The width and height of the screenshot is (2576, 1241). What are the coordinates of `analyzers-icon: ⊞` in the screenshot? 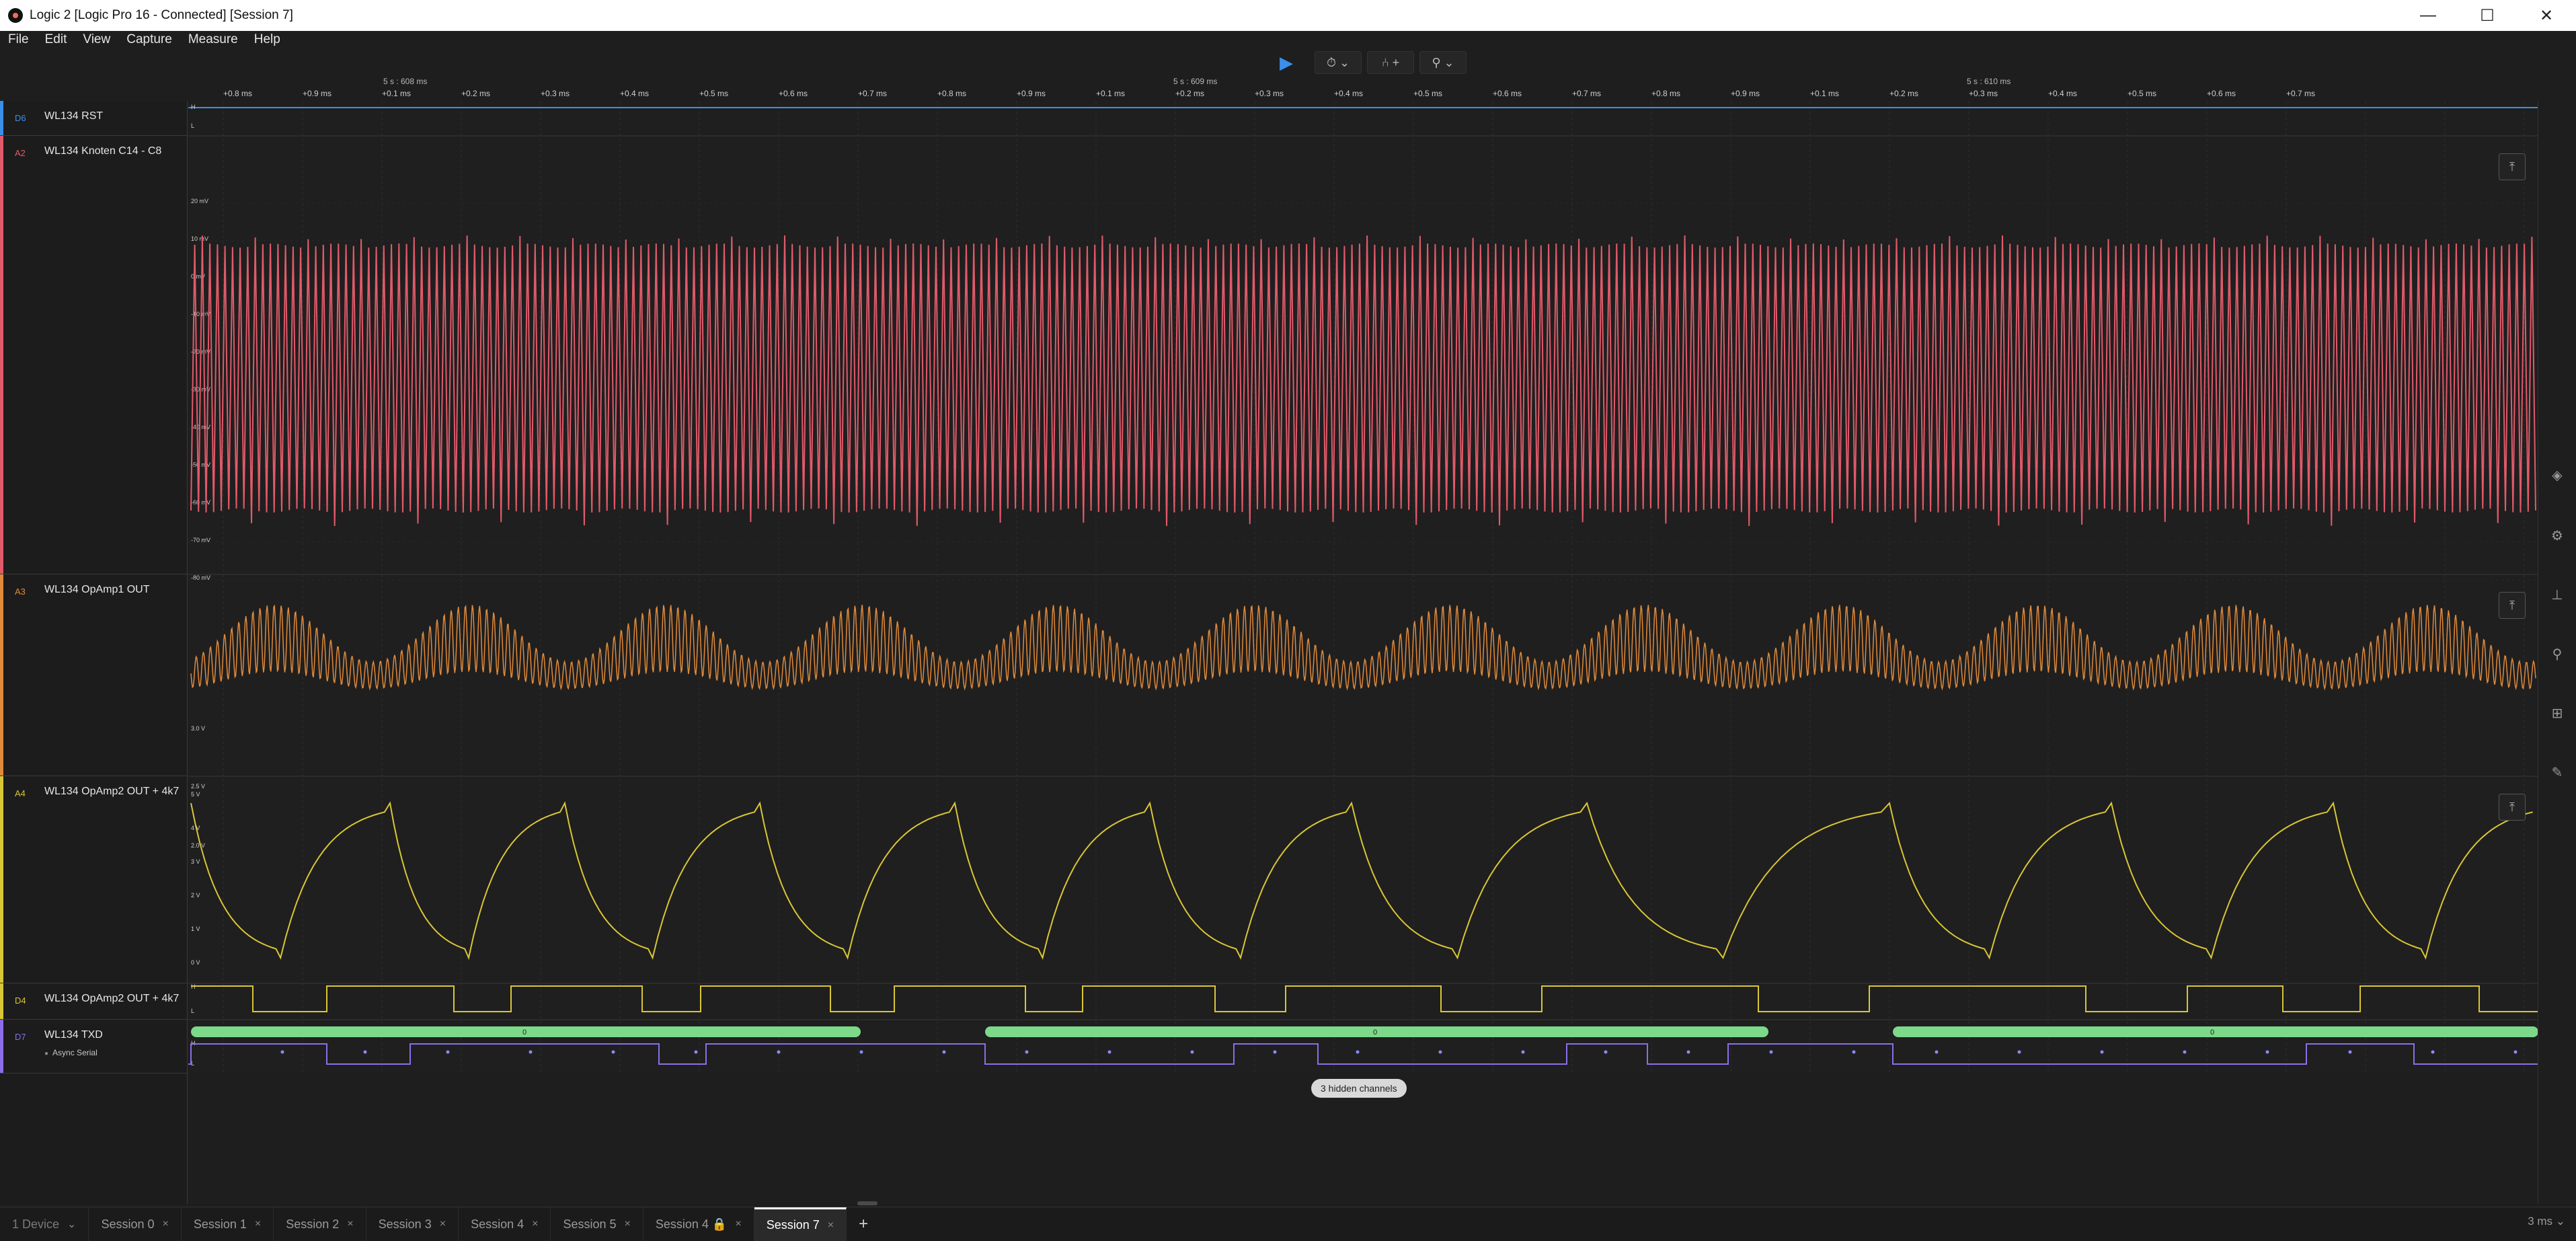 It's located at (2557, 713).